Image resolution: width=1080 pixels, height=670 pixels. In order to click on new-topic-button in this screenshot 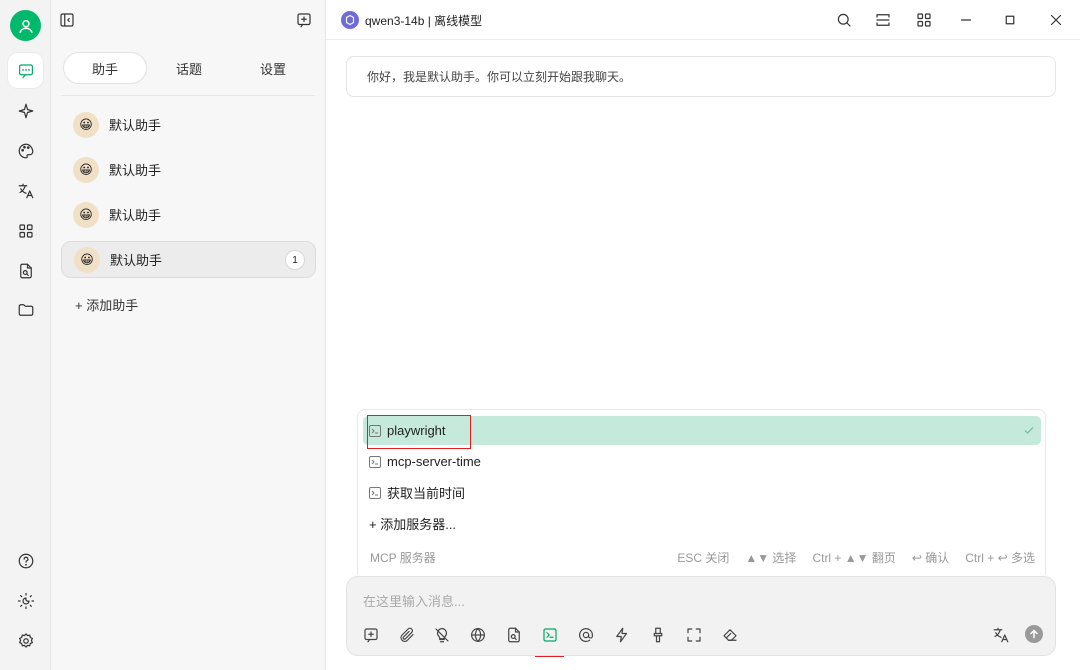, I will do `click(304, 20)`.